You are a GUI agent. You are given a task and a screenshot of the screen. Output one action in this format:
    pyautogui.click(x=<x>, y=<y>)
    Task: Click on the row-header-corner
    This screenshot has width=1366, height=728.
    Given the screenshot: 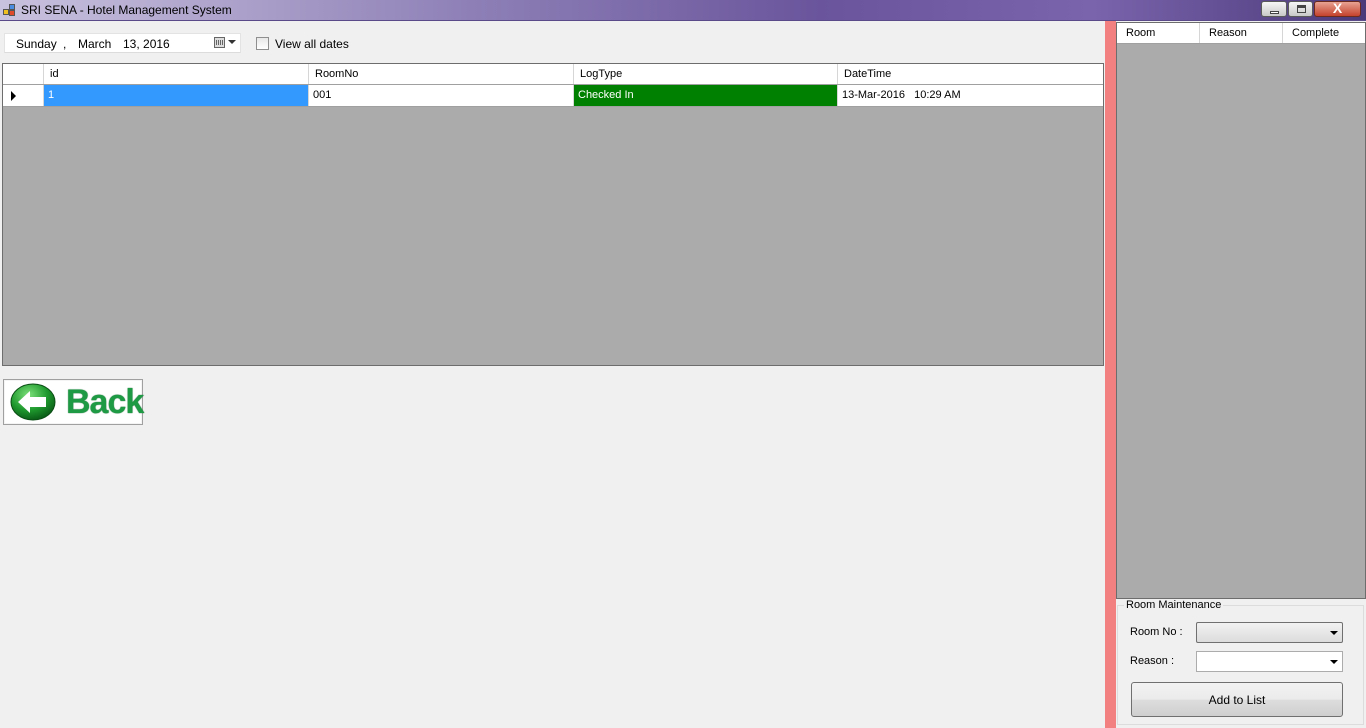 What is the action you would take?
    pyautogui.click(x=23, y=74)
    